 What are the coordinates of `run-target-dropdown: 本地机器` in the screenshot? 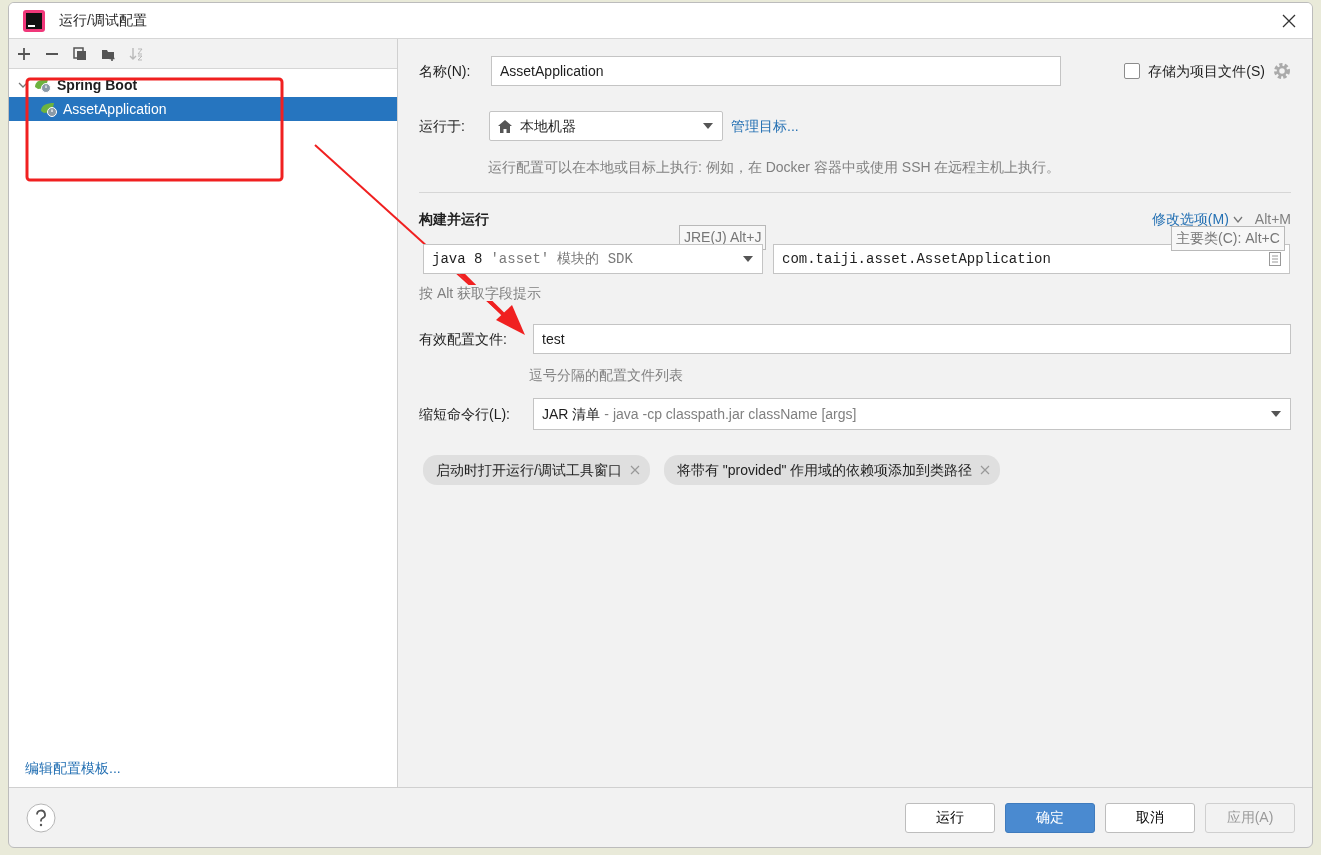 It's located at (606, 126).